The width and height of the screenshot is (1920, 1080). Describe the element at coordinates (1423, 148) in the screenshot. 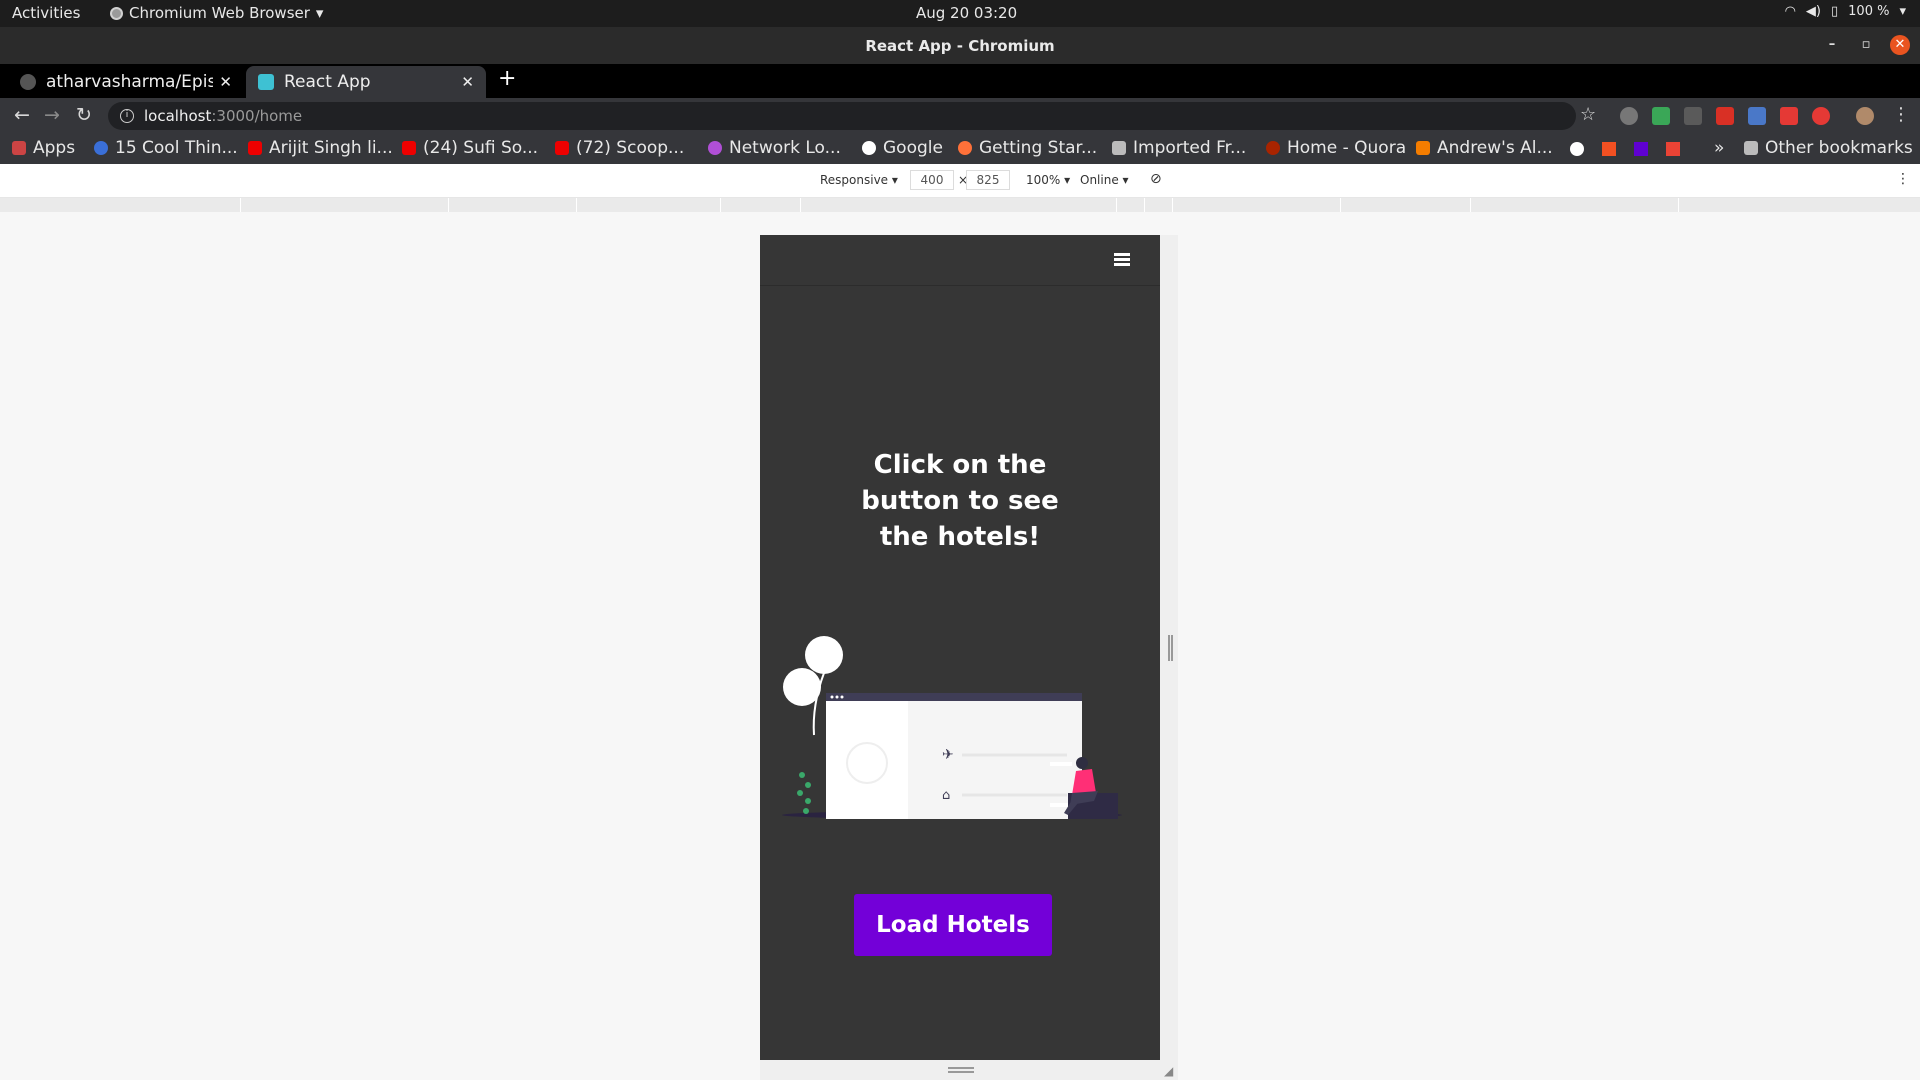

I see `blogger-icon` at that location.